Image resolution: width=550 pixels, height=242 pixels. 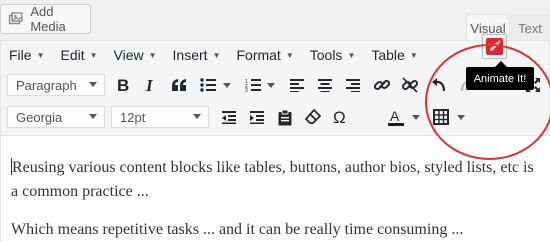 I want to click on link-button, so click(x=382, y=85).